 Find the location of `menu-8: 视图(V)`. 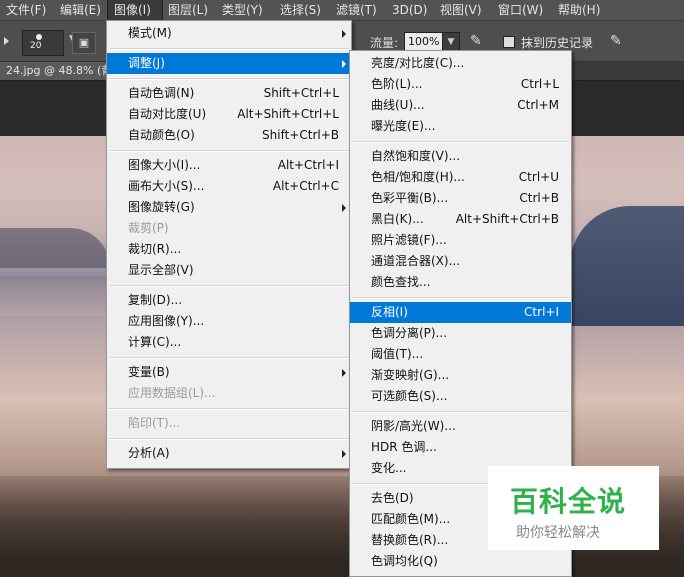

menu-8: 视图(V) is located at coordinates (463, 10).